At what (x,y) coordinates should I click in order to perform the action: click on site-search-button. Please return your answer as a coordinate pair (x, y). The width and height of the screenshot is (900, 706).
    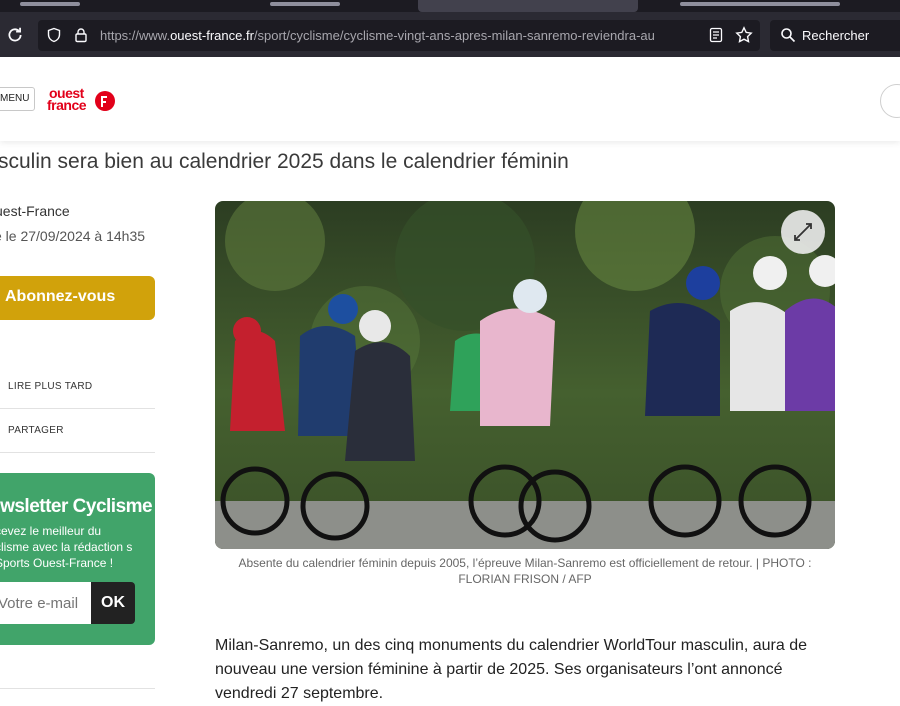
    Looking at the image, I should click on (890, 101).